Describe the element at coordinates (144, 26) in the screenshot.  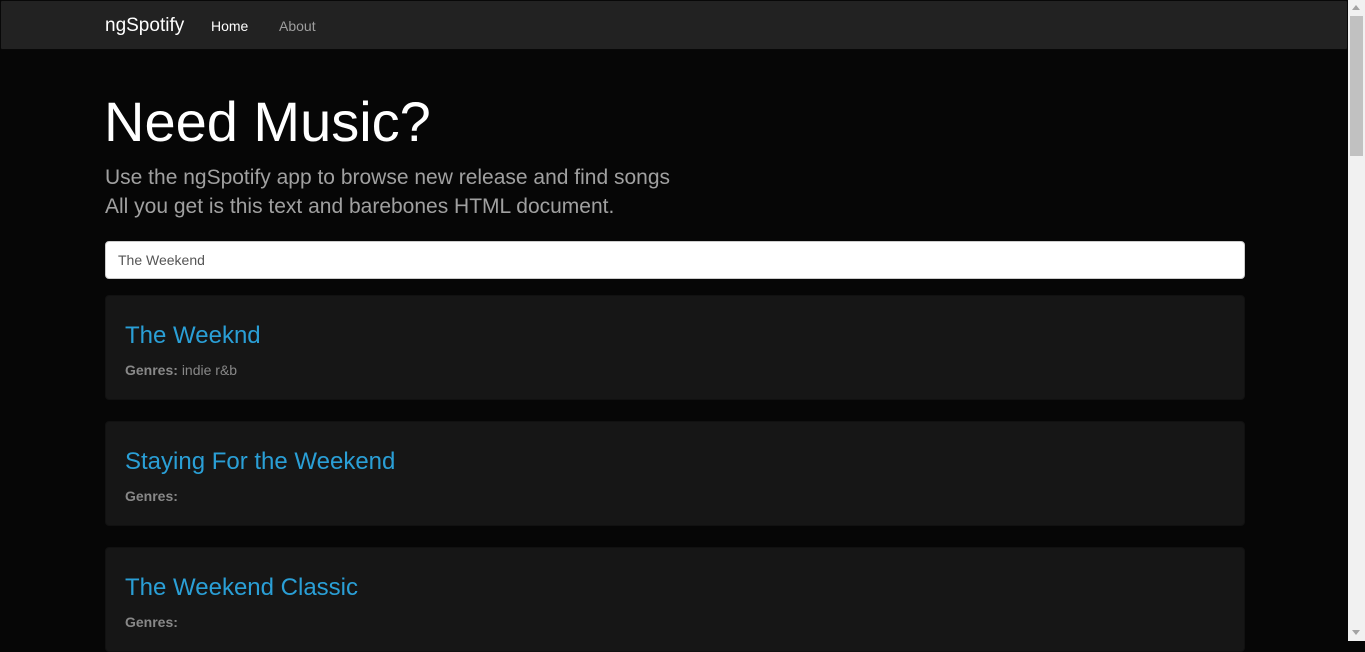
I see `brand-logo-link: ngSpotify` at that location.